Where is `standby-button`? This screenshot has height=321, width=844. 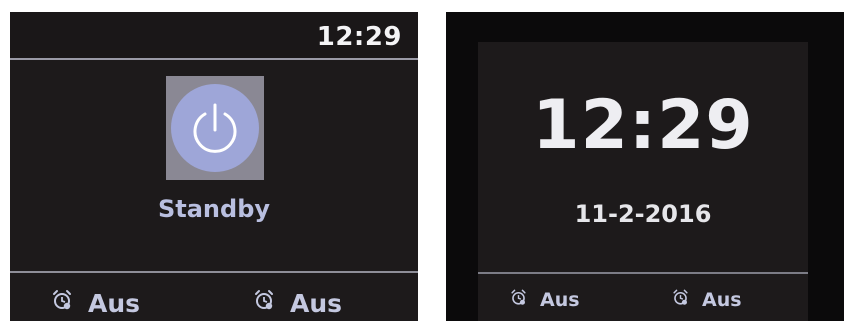 standby-button is located at coordinates (215, 128).